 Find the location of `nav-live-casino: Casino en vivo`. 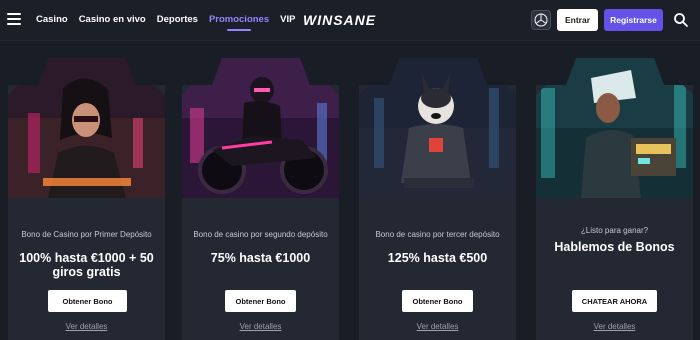

nav-live-casino: Casino en vivo is located at coordinates (112, 19).